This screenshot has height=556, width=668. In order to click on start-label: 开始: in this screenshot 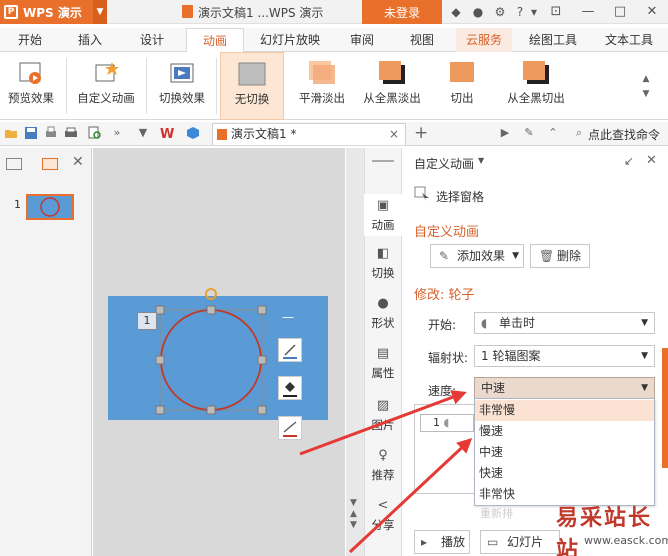, I will do `click(442, 325)`.